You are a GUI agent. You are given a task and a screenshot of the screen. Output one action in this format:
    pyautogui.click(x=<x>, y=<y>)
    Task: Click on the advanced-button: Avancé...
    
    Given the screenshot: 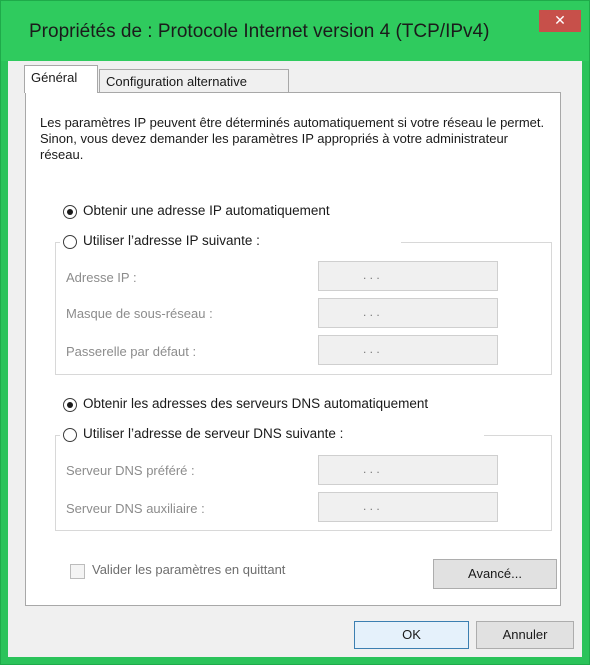 What is the action you would take?
    pyautogui.click(x=495, y=574)
    